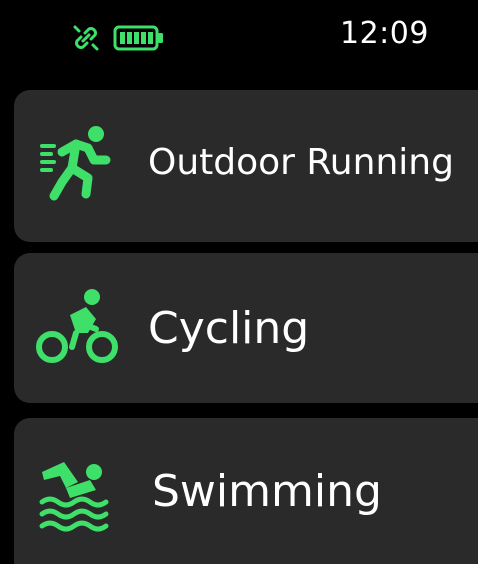 Image resolution: width=483 pixels, height=564 pixels. What do you see at coordinates (229, 328) in the screenshot?
I see `menu-item-label: Cycling` at bounding box center [229, 328].